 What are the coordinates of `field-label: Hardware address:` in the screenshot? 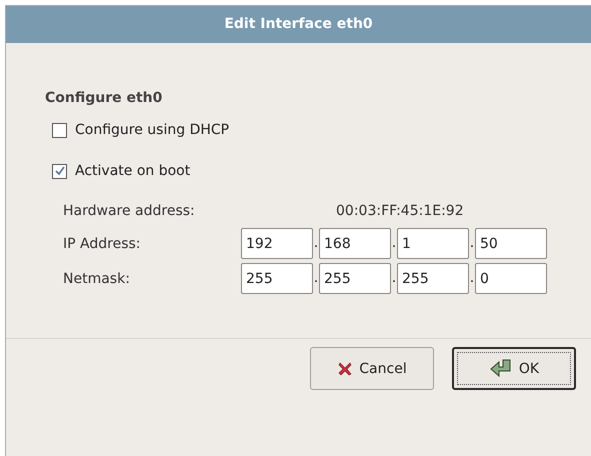 It's located at (129, 211).